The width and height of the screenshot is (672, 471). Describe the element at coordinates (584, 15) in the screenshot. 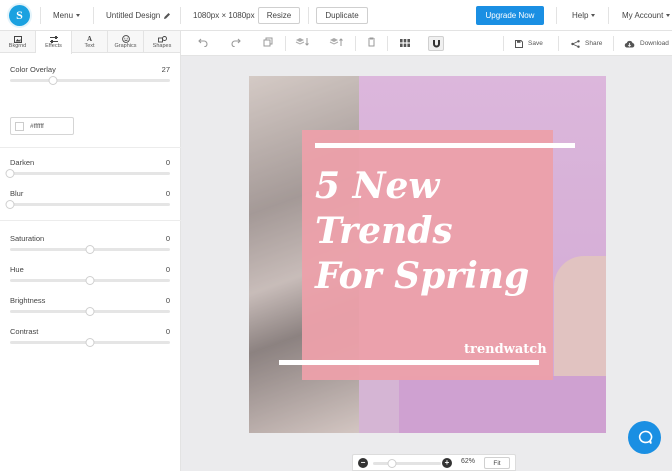

I see `help-dropdown: Help` at that location.